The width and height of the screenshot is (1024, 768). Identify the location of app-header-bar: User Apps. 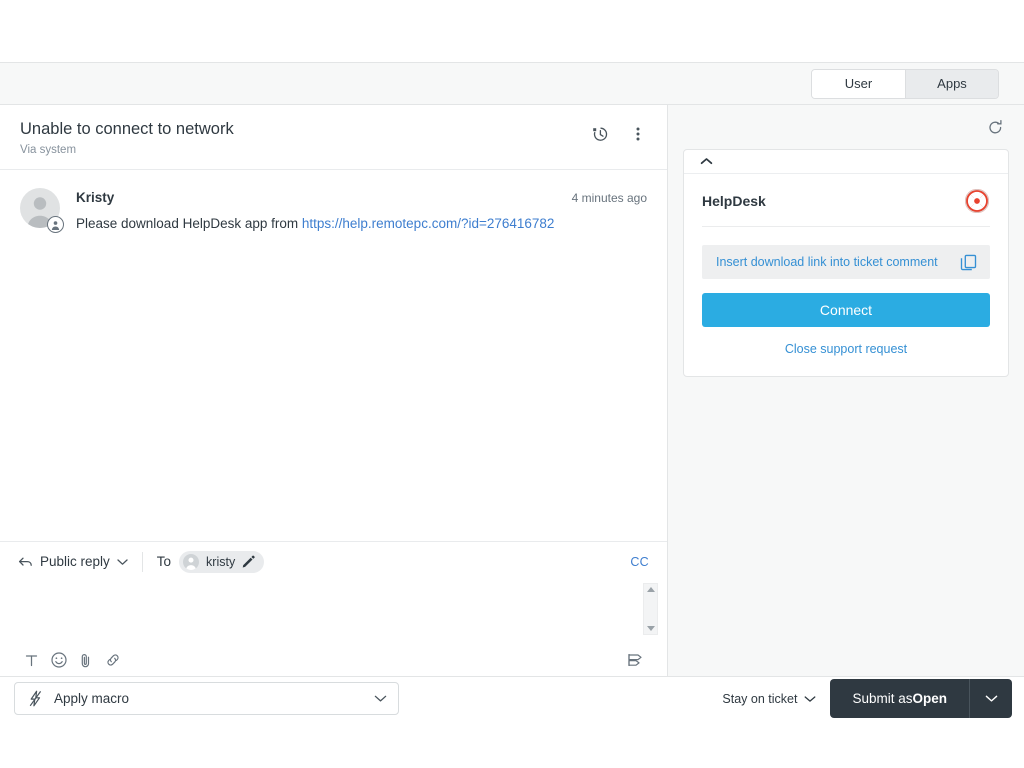
(512, 83).